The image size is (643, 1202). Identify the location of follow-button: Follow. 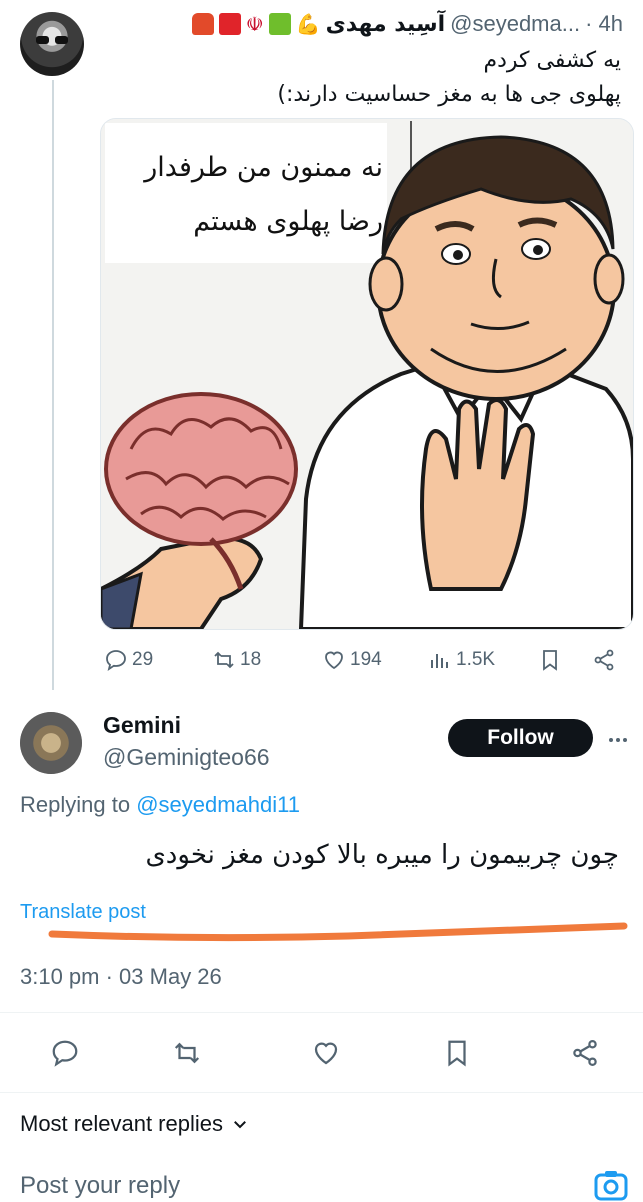
(520, 738).